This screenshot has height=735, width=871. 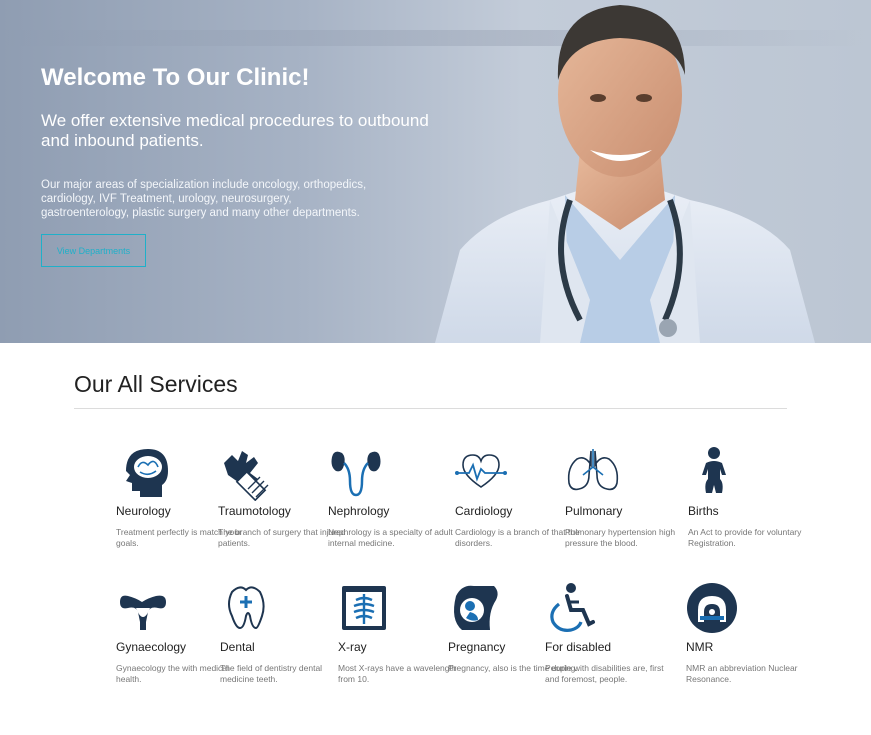 What do you see at coordinates (246, 608) in the screenshot?
I see `tooth-icon` at bounding box center [246, 608].